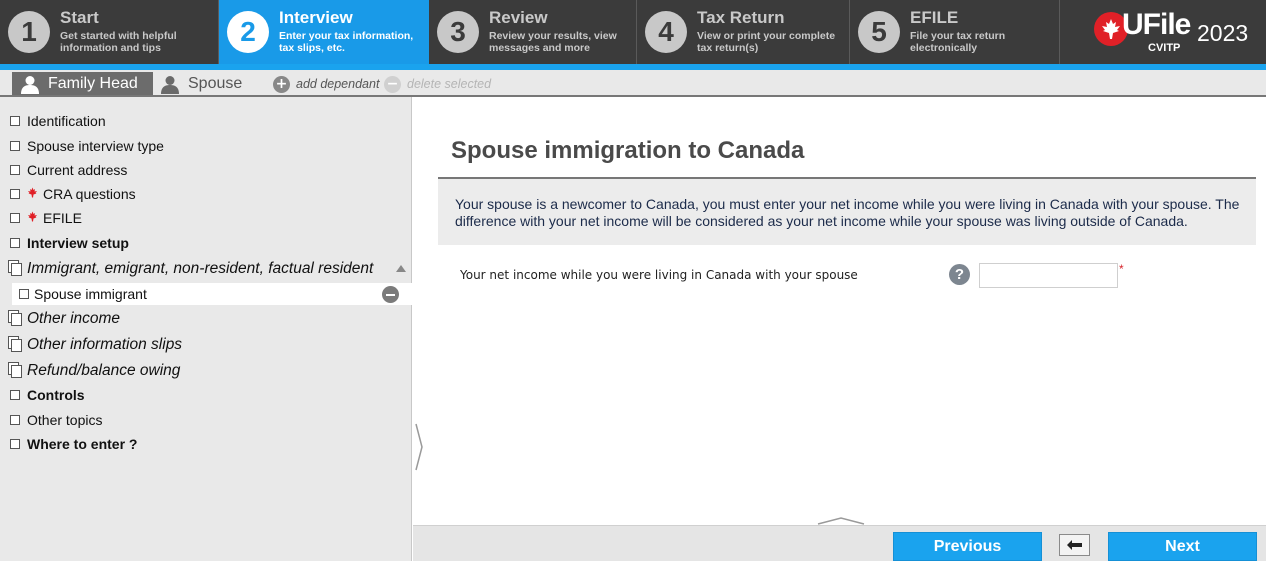 The height and width of the screenshot is (561, 1266). I want to click on step-title: EFILE, so click(934, 17).